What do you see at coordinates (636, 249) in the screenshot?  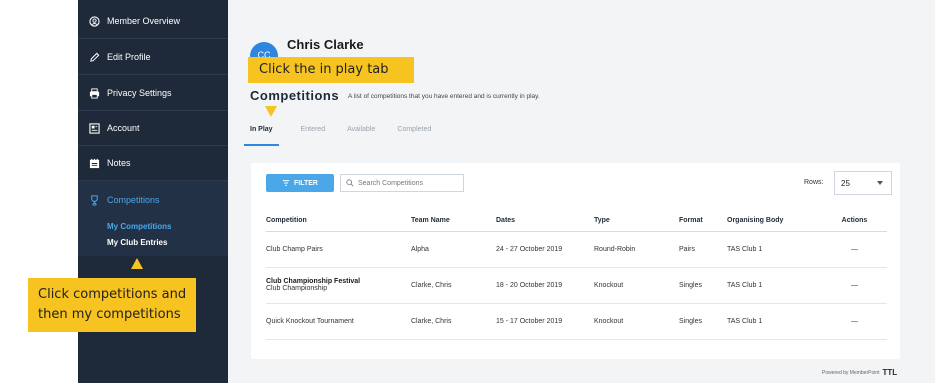 I see `cell-type: Round-Robin` at bounding box center [636, 249].